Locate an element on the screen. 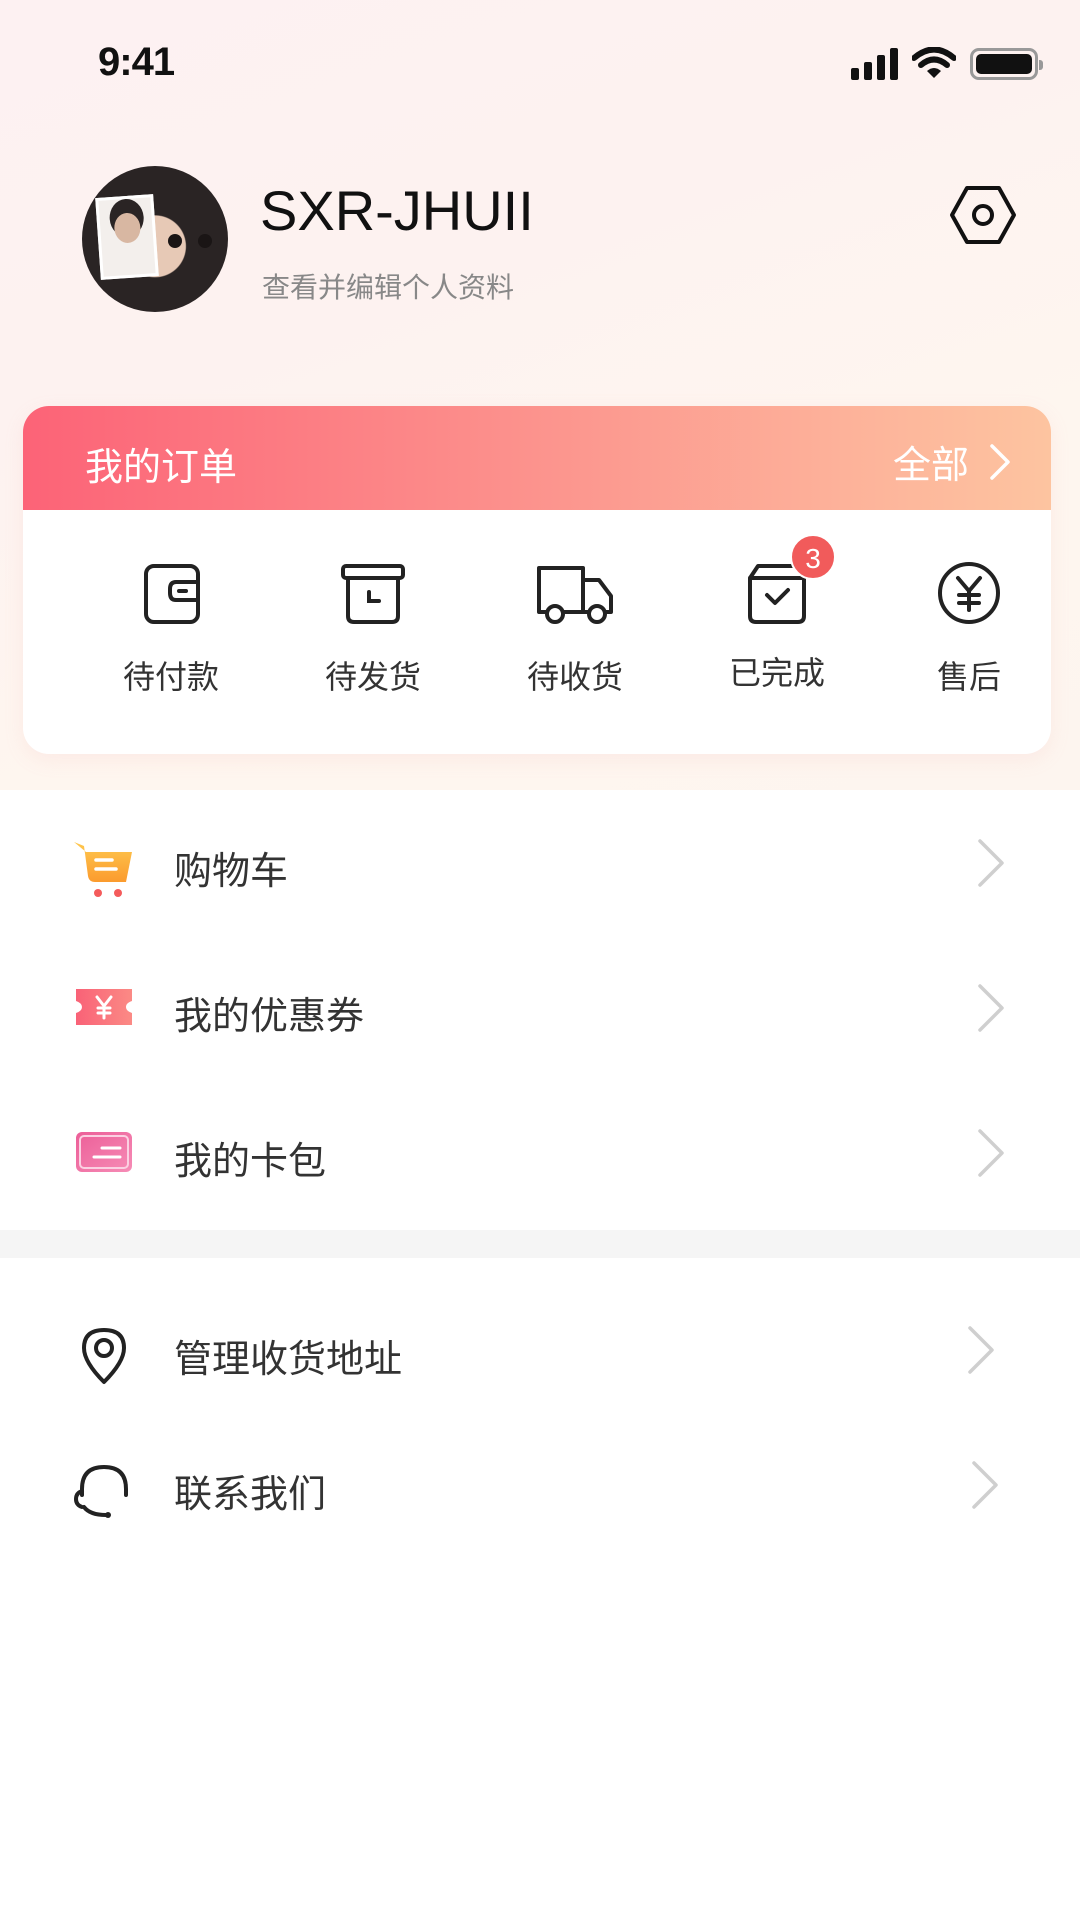  headset-icon is located at coordinates (100, 1491).